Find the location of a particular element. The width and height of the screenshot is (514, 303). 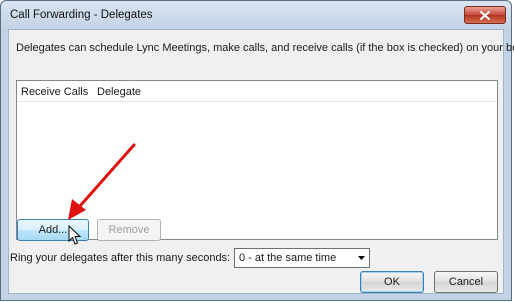

mouse-pointer-icon is located at coordinates (75, 235).